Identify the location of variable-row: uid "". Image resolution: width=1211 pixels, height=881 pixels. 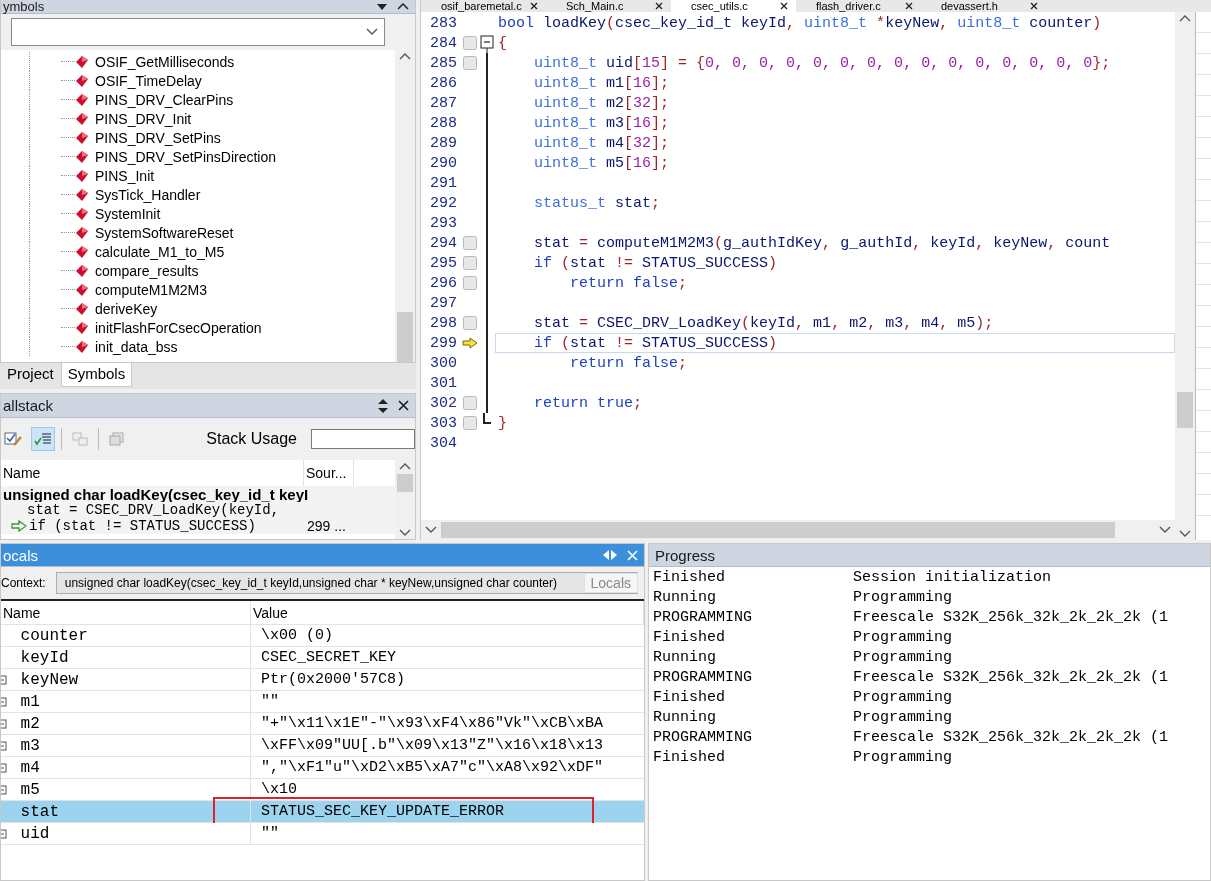
(322, 834).